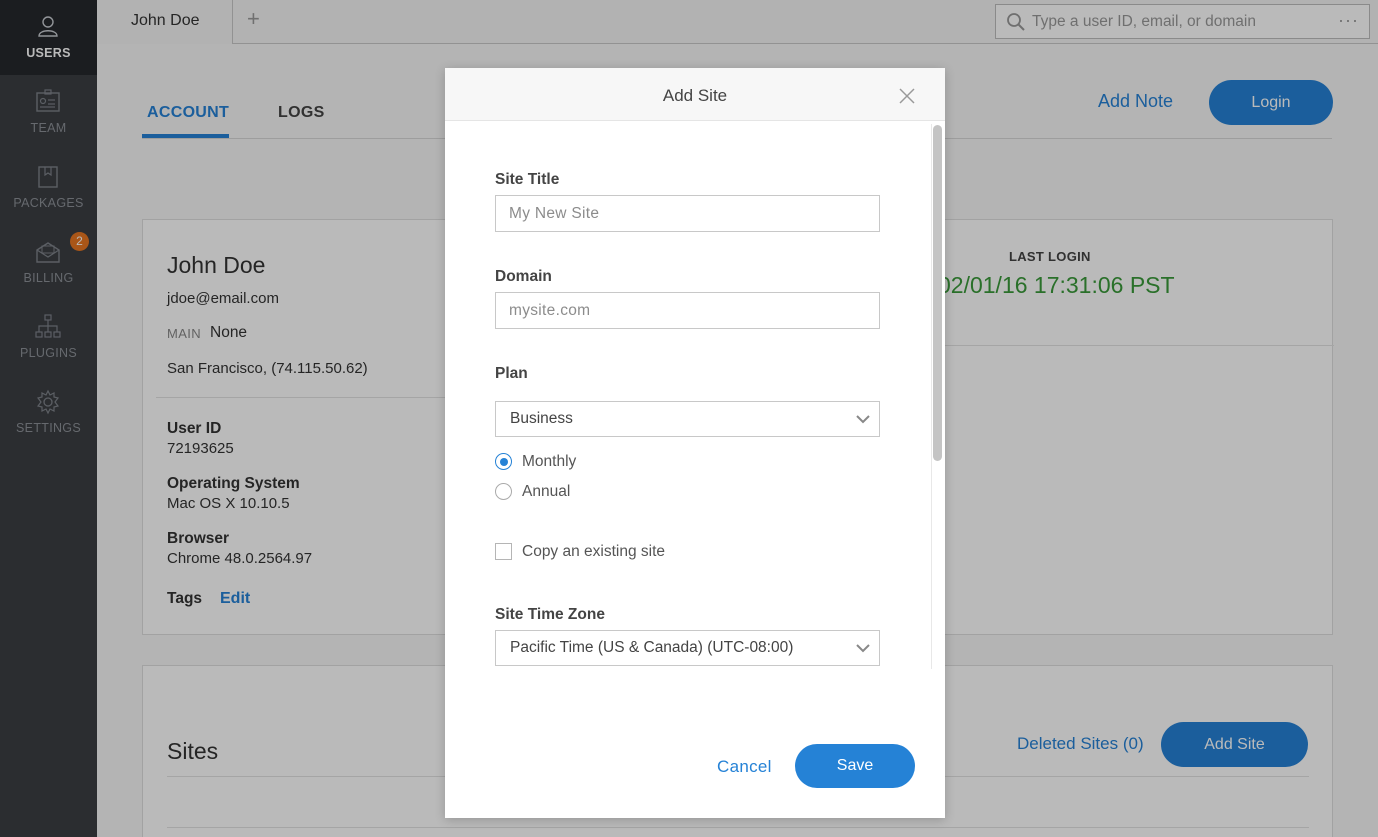 This screenshot has height=837, width=1378. I want to click on monthly-radio, so click(503, 461).